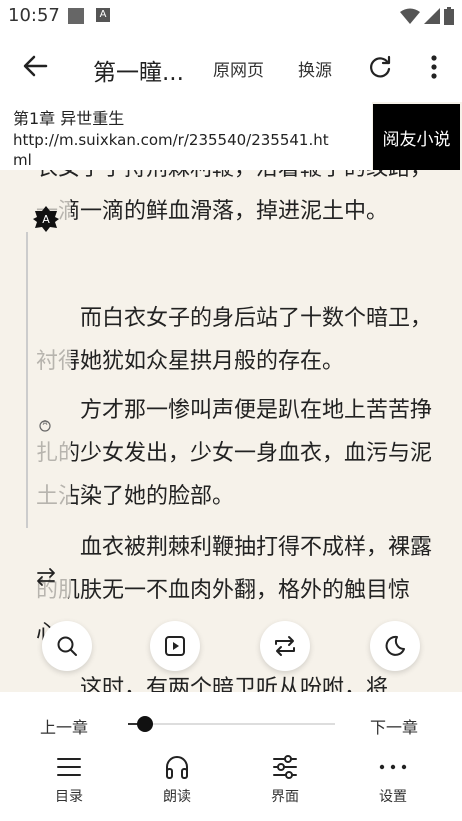 The height and width of the screenshot is (821, 462). What do you see at coordinates (393, 797) in the screenshot?
I see `nav-settings-label: 设置` at bounding box center [393, 797].